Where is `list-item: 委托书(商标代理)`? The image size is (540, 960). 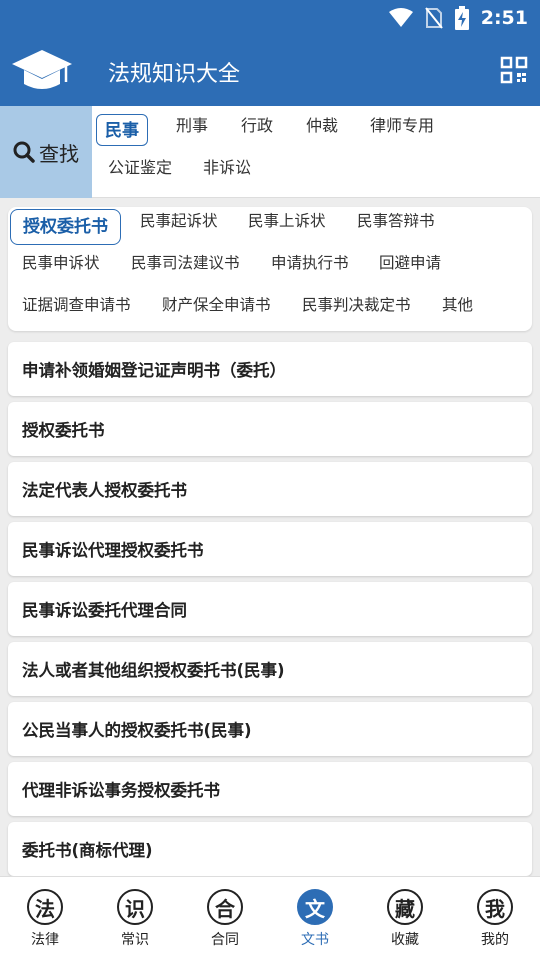 list-item: 委托书(商标代理) is located at coordinates (270, 849).